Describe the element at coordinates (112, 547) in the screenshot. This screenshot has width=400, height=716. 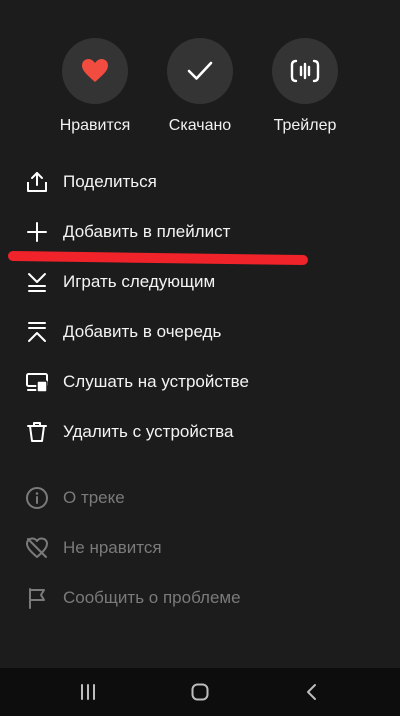
I see `dislike-label: Не нравится` at that location.